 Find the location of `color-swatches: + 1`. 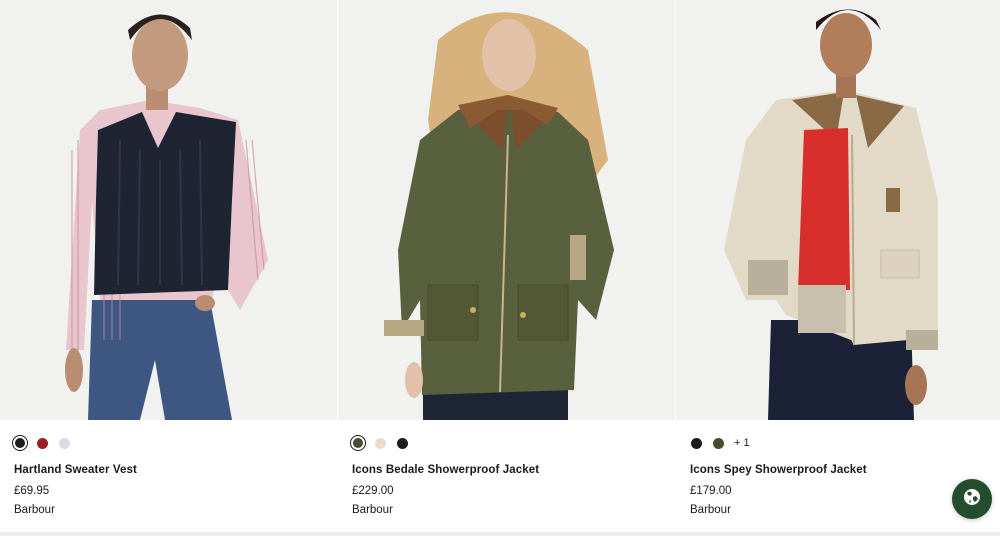

color-swatches: + 1 is located at coordinates (719, 443).